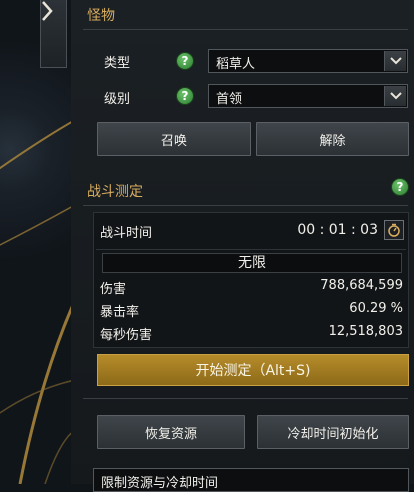 The height and width of the screenshot is (492, 414). I want to click on time-limit-field: 无限, so click(252, 263).